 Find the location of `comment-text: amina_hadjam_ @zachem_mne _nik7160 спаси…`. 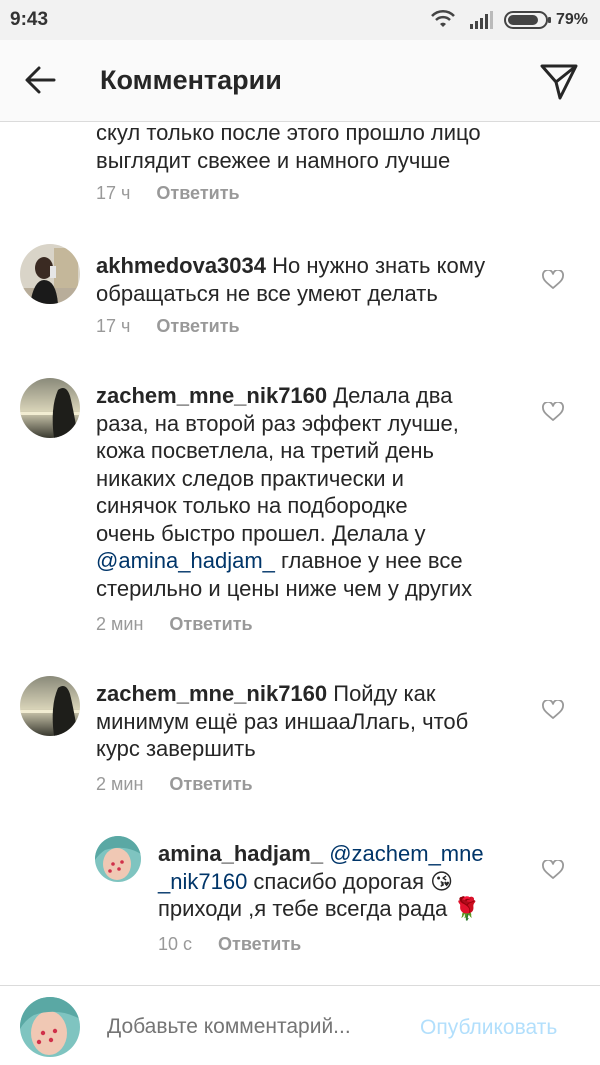

comment-text: amina_hadjam_ @zachem_mne _nik7160 спаси… is located at coordinates (321, 881).